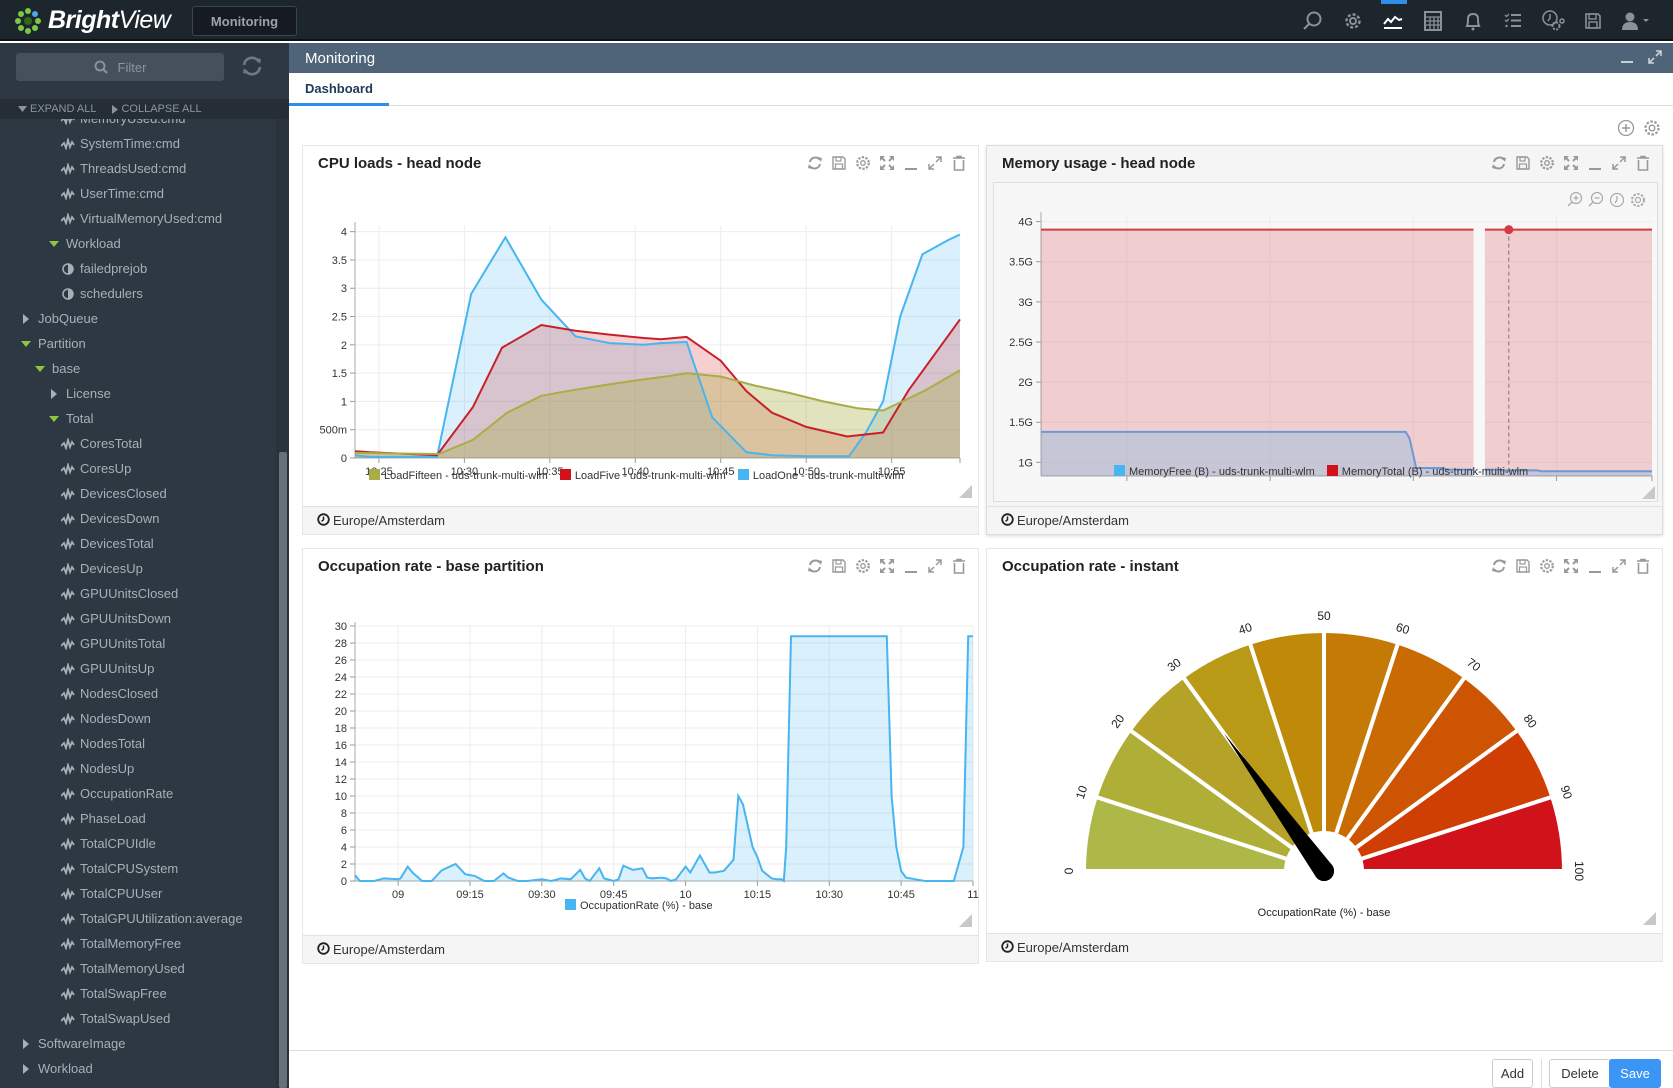 This screenshot has height=1088, width=1673. What do you see at coordinates (1433, 20) in the screenshot?
I see `calendar-grid-icon` at bounding box center [1433, 20].